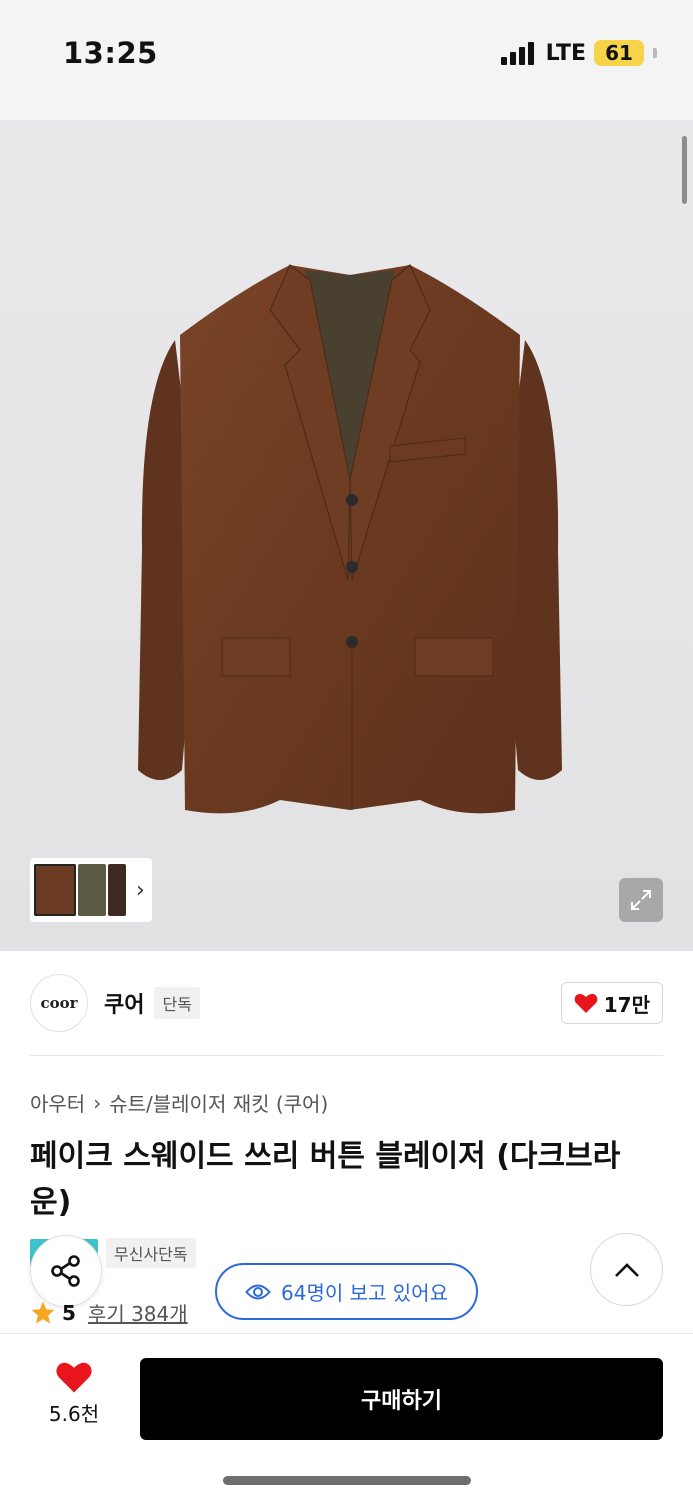  Describe the element at coordinates (74, 1414) in the screenshot. I see `wish-count: 5.6천` at that location.